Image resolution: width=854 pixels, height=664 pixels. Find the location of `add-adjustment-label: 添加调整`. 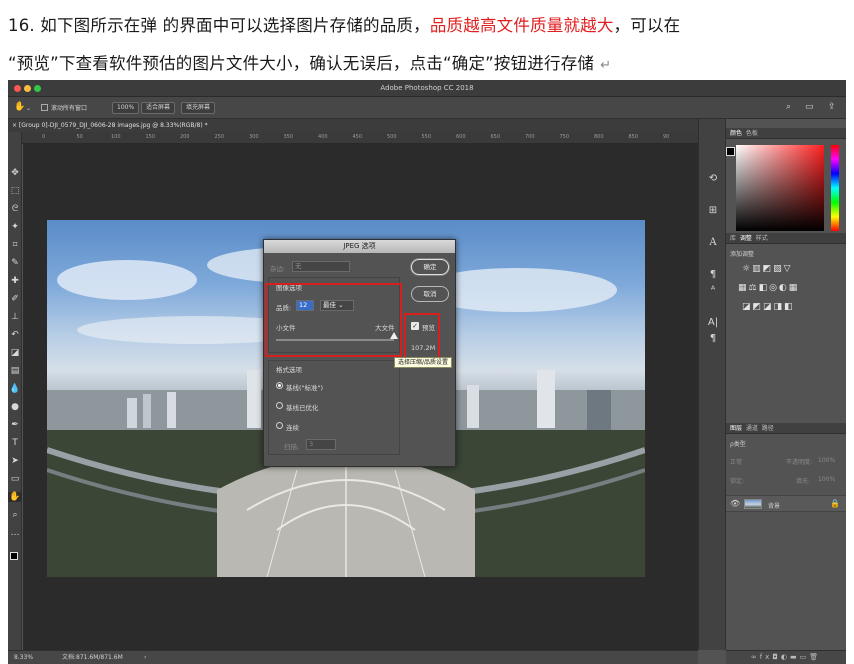

add-adjustment-label: 添加调整 is located at coordinates (742, 254).